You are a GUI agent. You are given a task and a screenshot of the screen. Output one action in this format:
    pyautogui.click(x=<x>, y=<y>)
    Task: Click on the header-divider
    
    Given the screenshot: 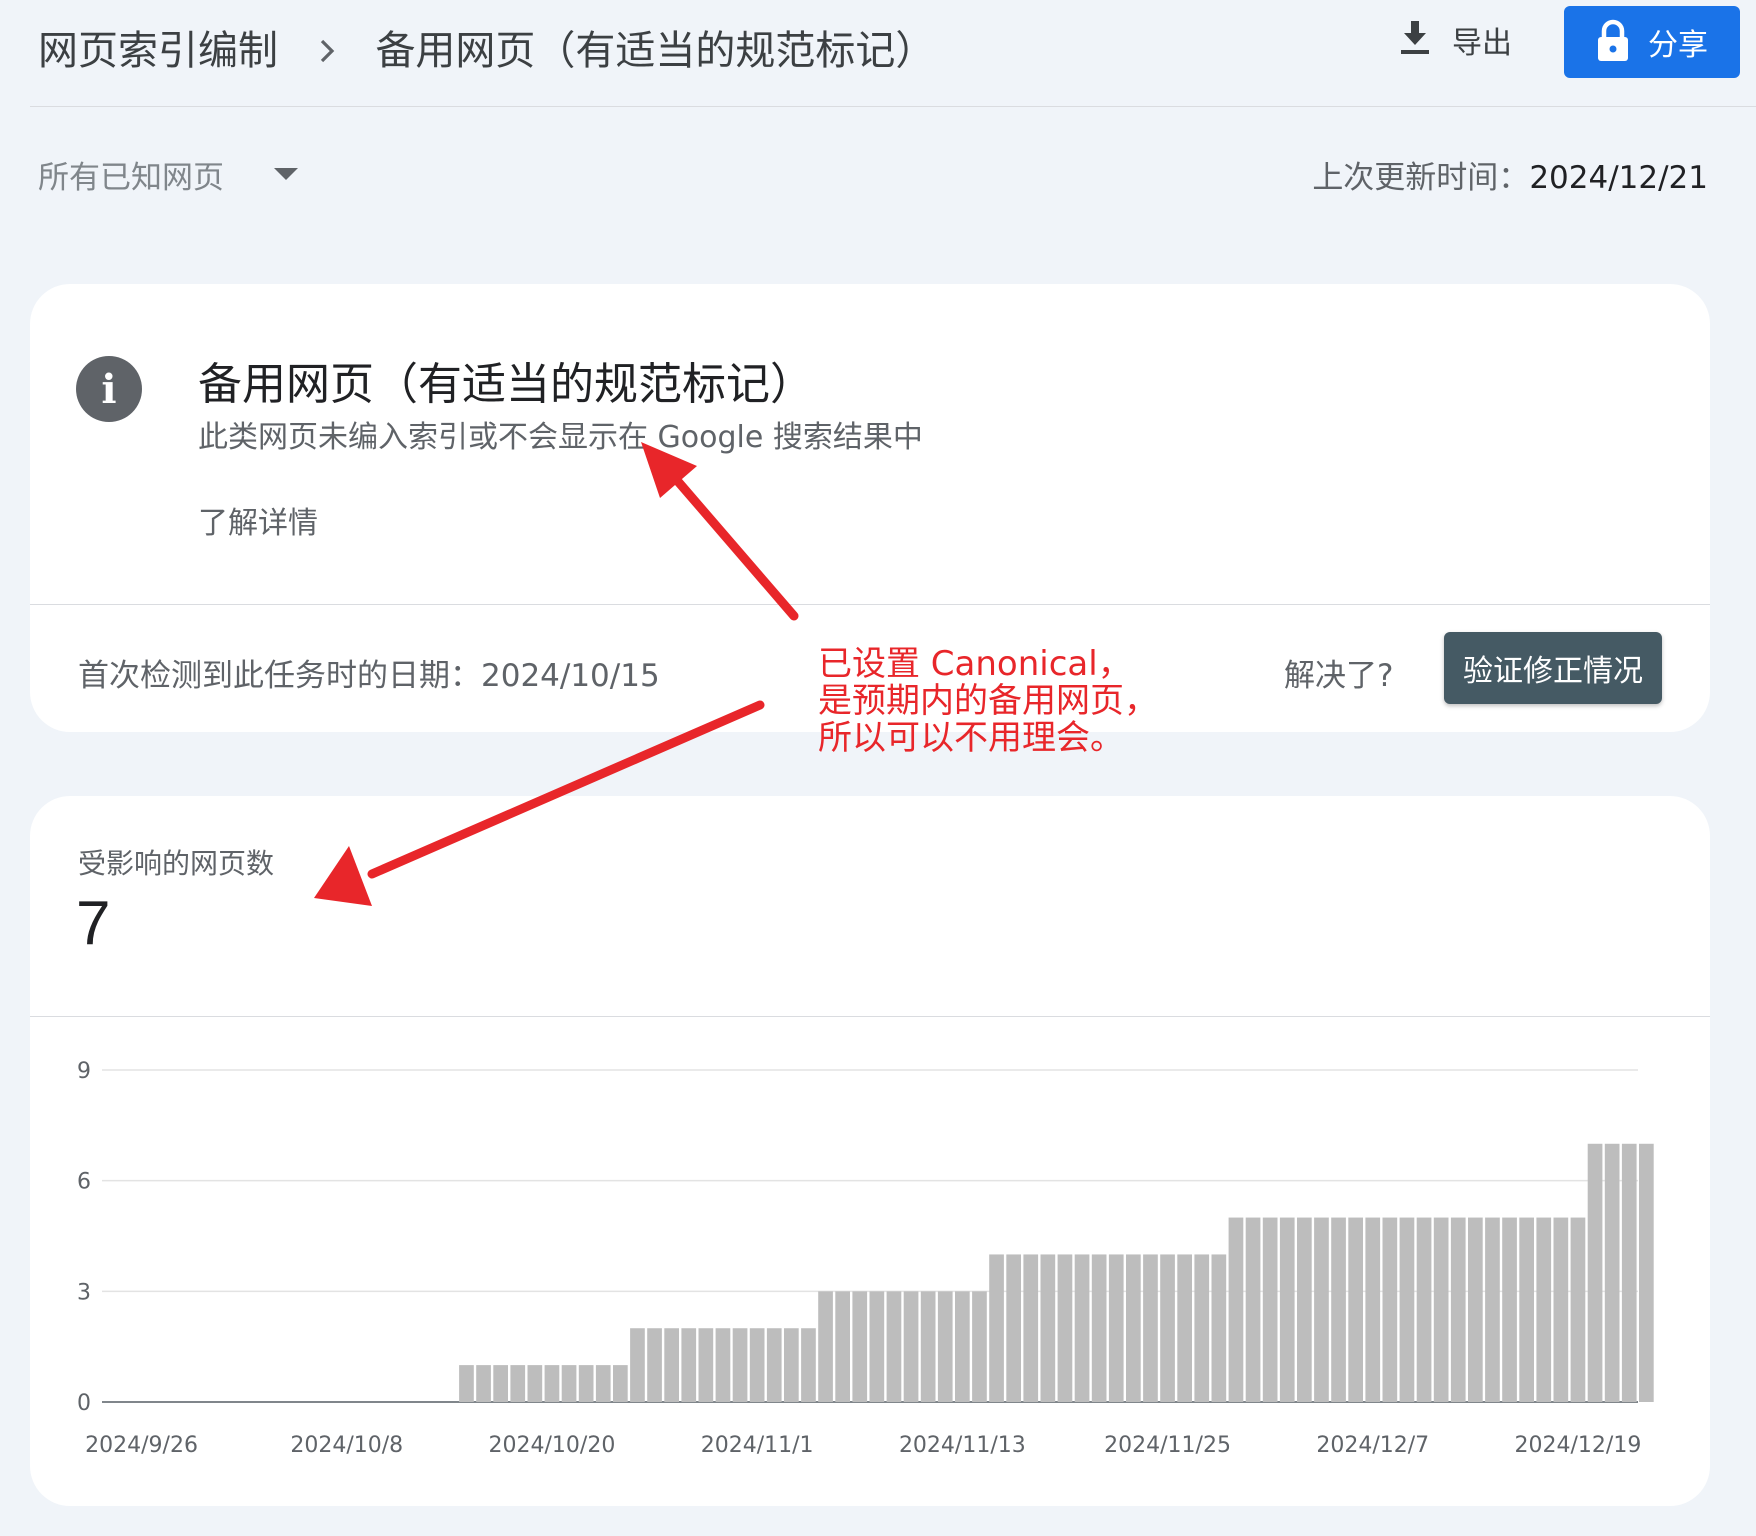 What is the action you would take?
    pyautogui.click(x=893, y=106)
    